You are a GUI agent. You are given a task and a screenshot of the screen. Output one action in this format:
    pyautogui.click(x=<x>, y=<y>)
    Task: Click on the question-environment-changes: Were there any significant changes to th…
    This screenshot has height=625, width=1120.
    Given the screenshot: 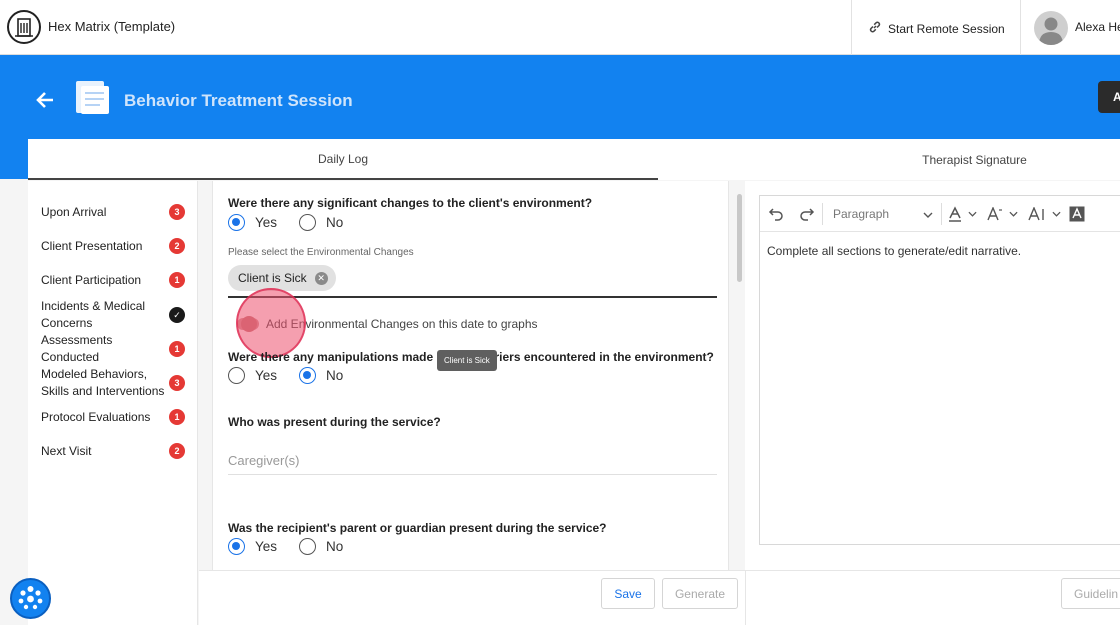 What is the action you would take?
    pyautogui.click(x=410, y=203)
    